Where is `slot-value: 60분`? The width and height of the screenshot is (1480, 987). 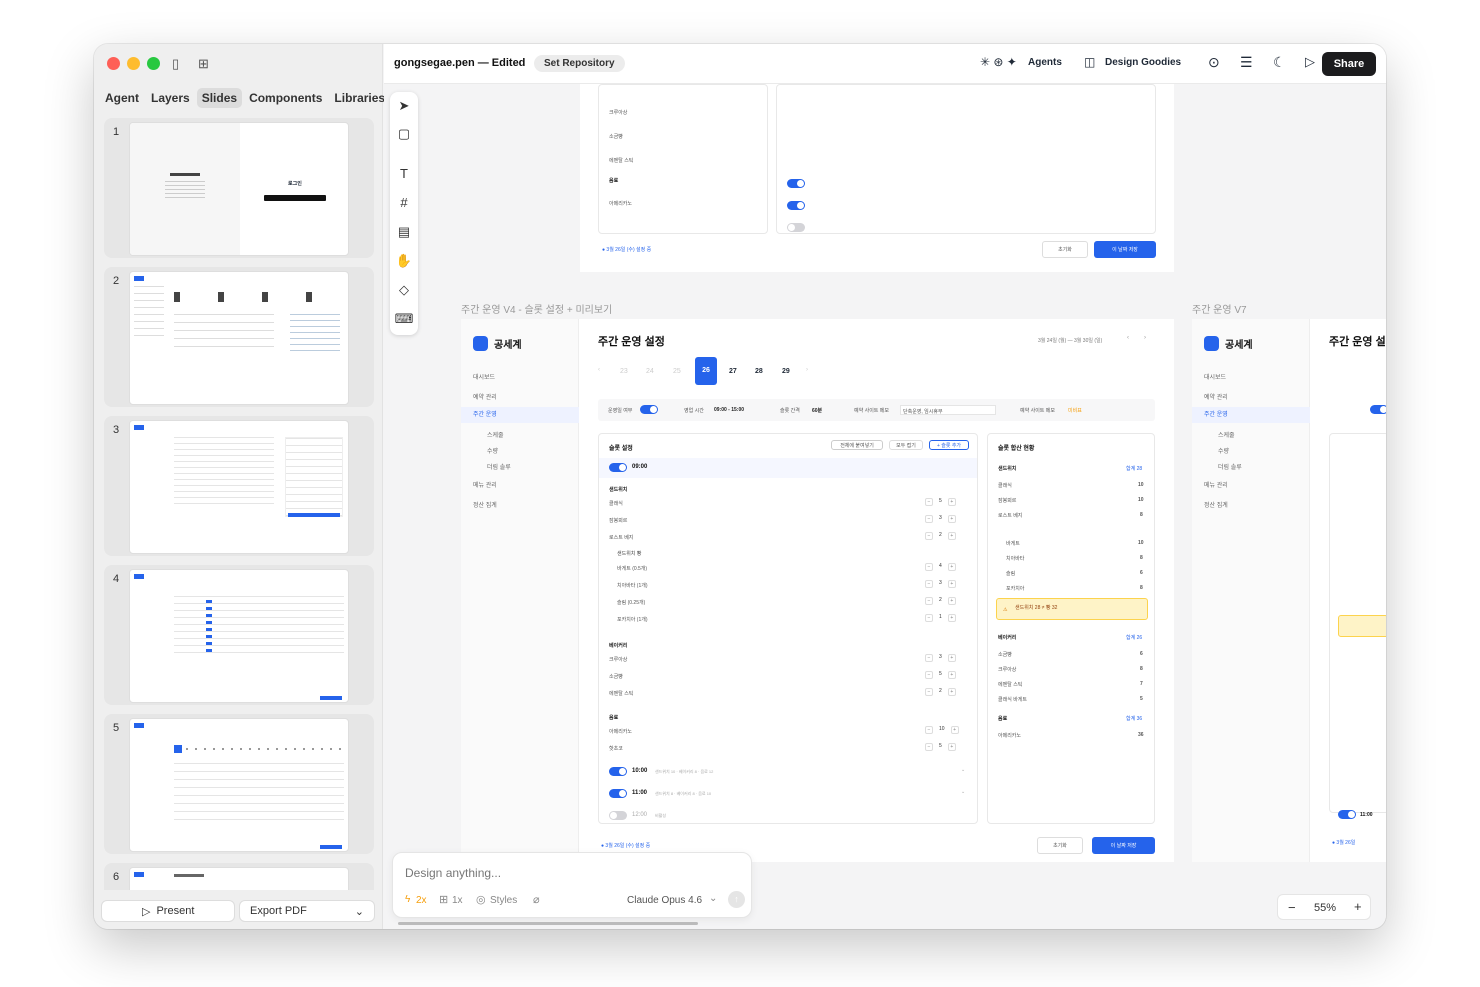 slot-value: 60분 is located at coordinates (817, 410).